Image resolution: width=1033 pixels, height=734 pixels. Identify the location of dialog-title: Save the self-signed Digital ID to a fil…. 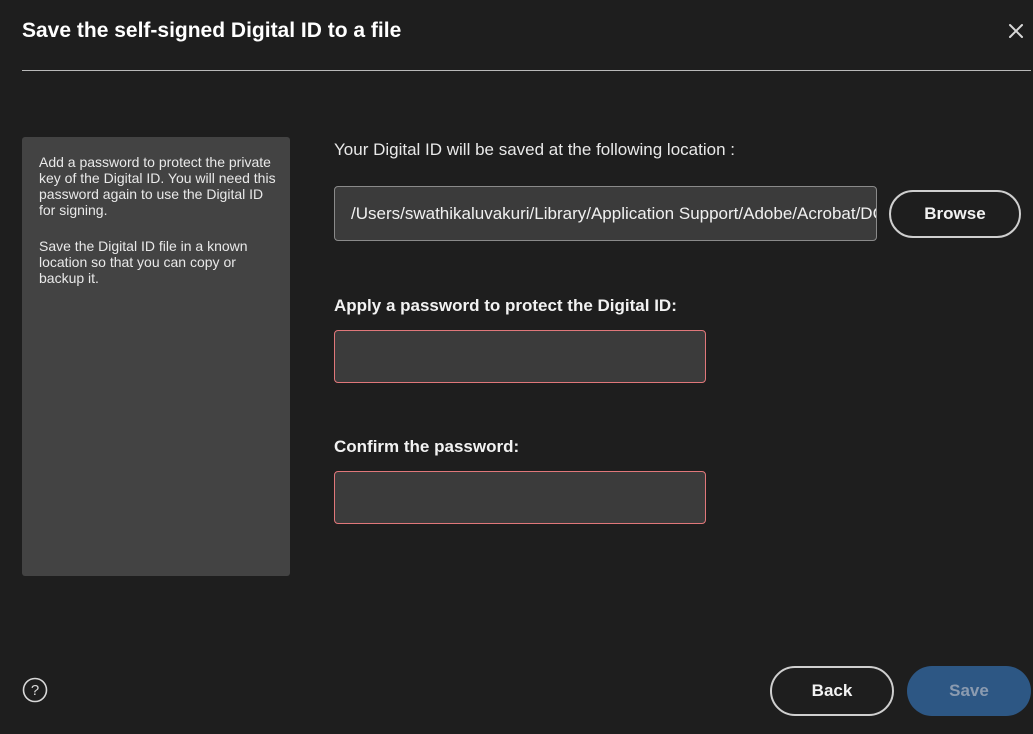
(212, 30).